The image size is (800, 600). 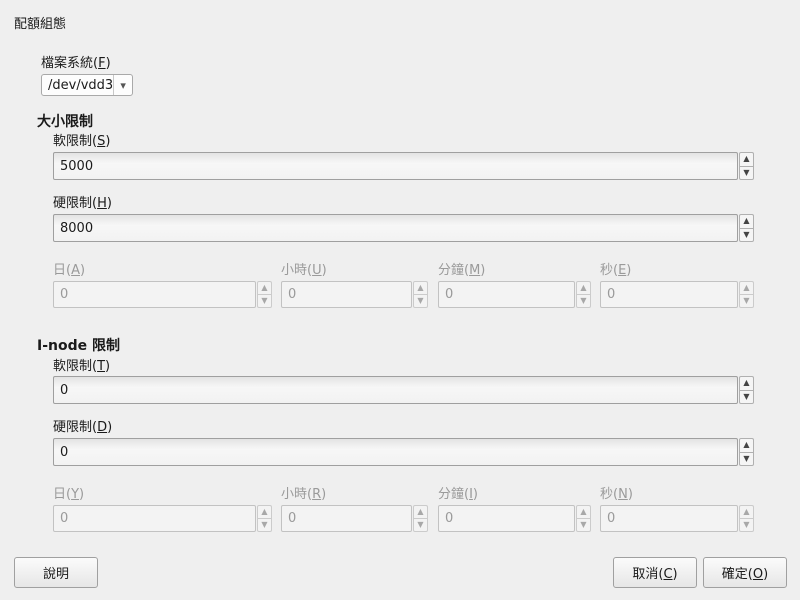 I want to click on dialog-title: 配額組態, so click(x=40, y=24).